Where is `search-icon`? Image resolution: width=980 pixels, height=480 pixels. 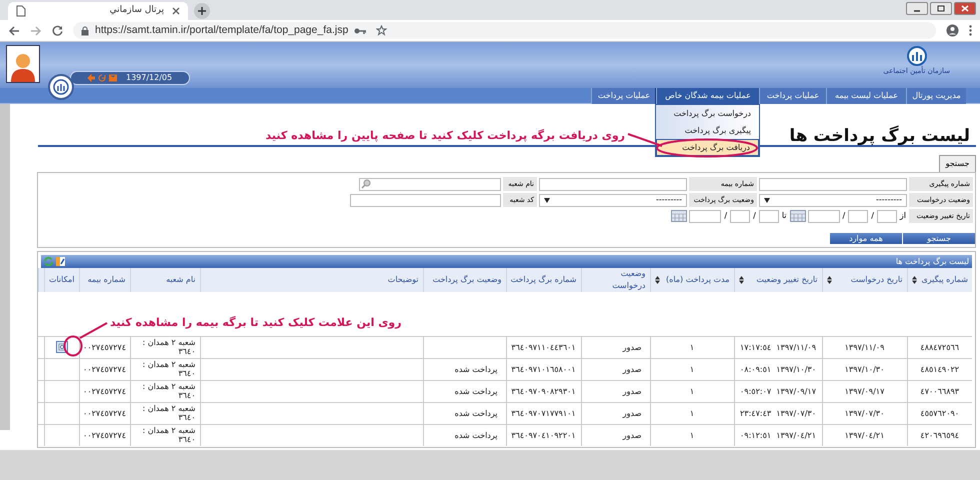 search-icon is located at coordinates (366, 184).